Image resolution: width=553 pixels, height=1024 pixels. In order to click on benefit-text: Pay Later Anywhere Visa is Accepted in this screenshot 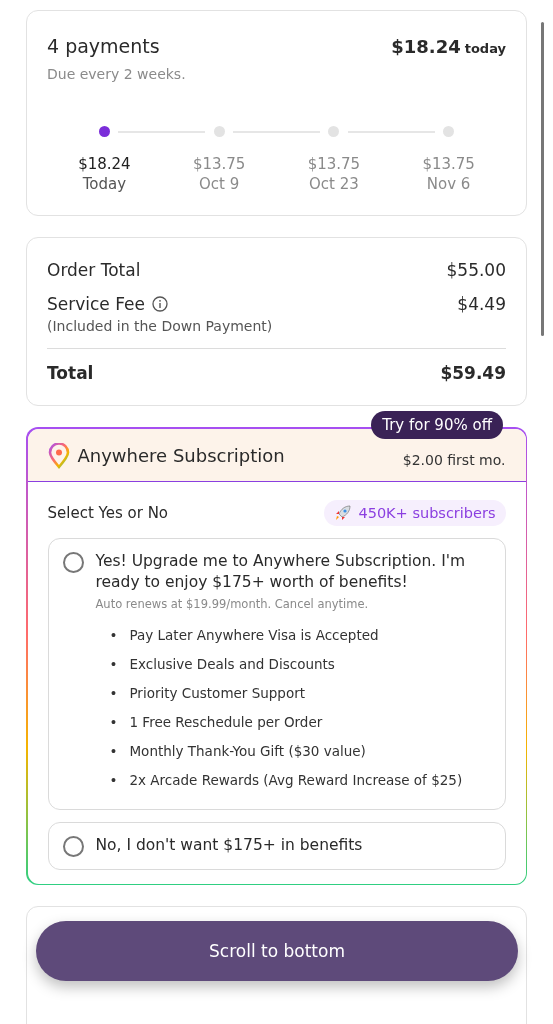, I will do `click(254, 635)`.